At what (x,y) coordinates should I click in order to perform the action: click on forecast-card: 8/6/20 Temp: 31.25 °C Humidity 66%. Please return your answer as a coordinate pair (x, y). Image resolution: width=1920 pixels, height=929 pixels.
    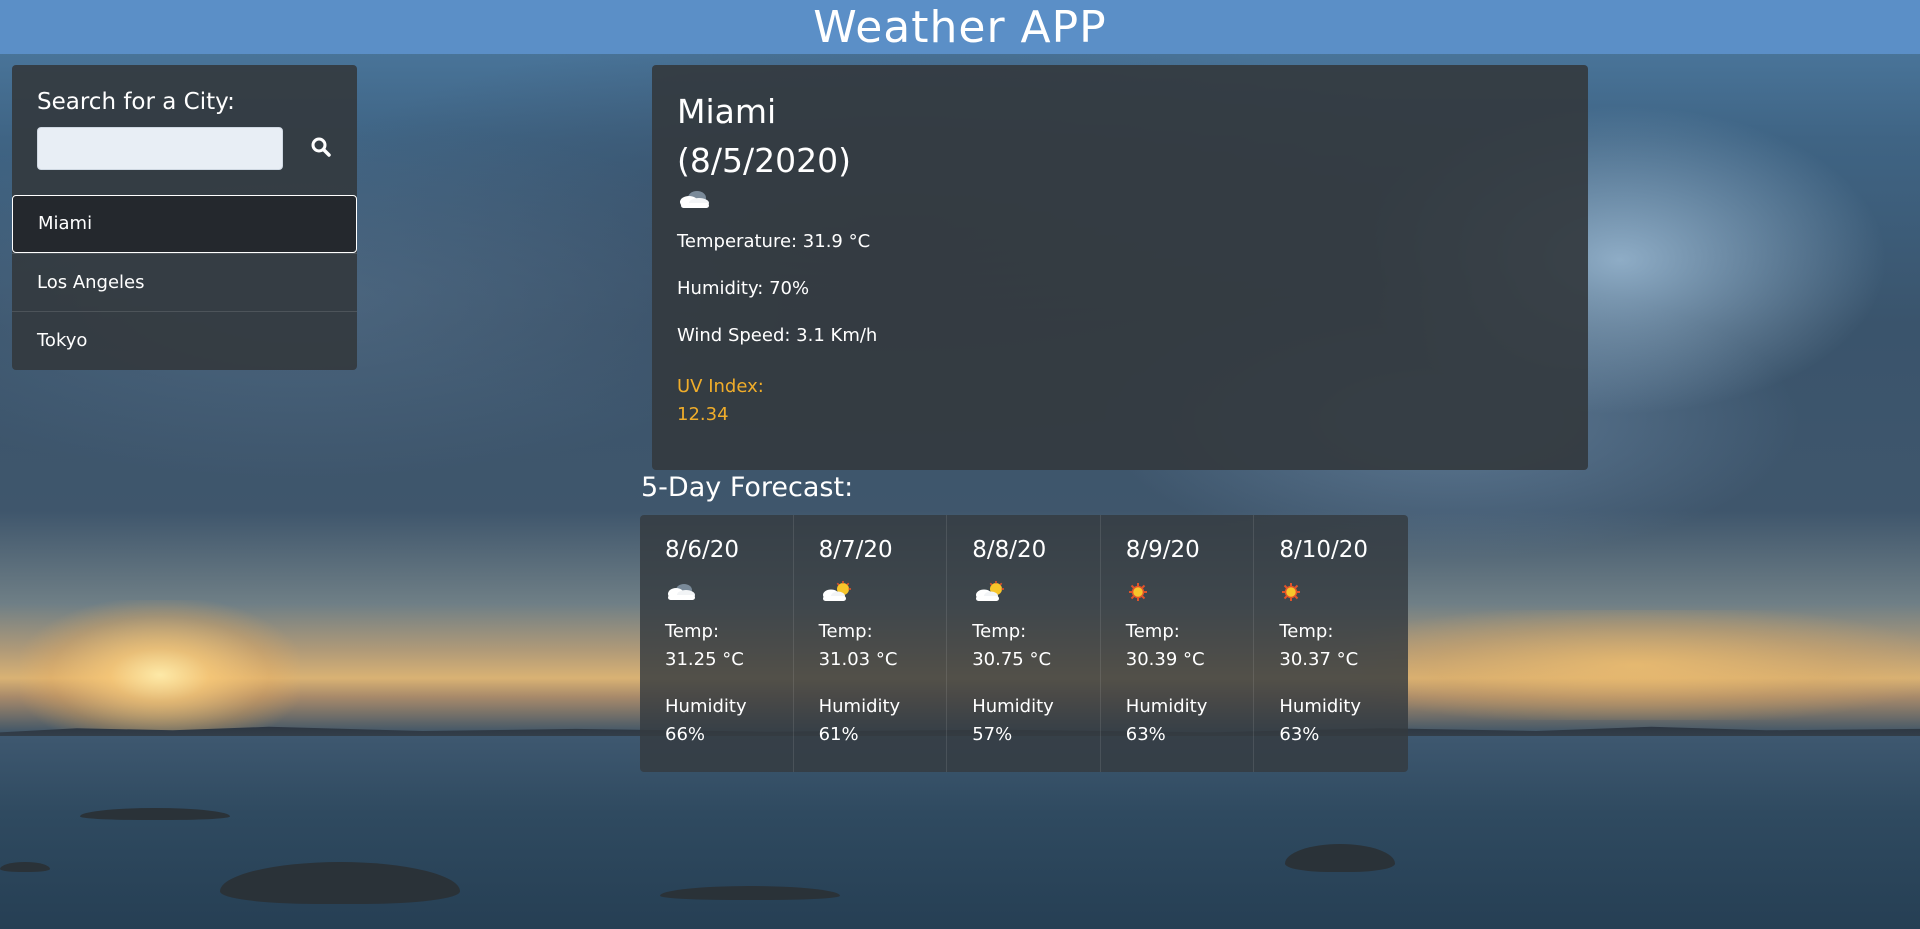
    Looking at the image, I should click on (717, 643).